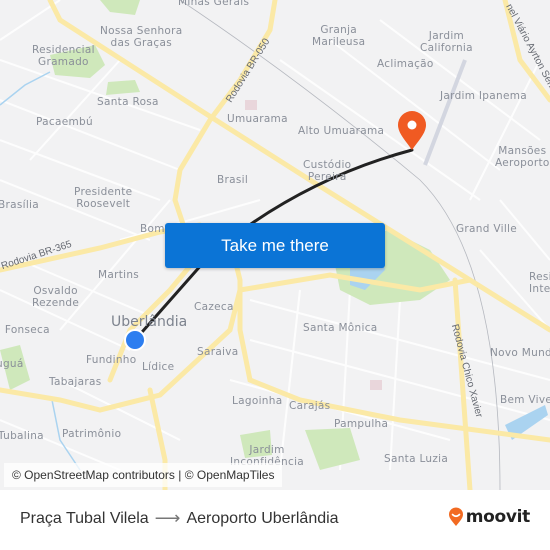 The image size is (550, 550). What do you see at coordinates (483, 96) in the screenshot?
I see `map-label: Jardim Ipanema` at bounding box center [483, 96].